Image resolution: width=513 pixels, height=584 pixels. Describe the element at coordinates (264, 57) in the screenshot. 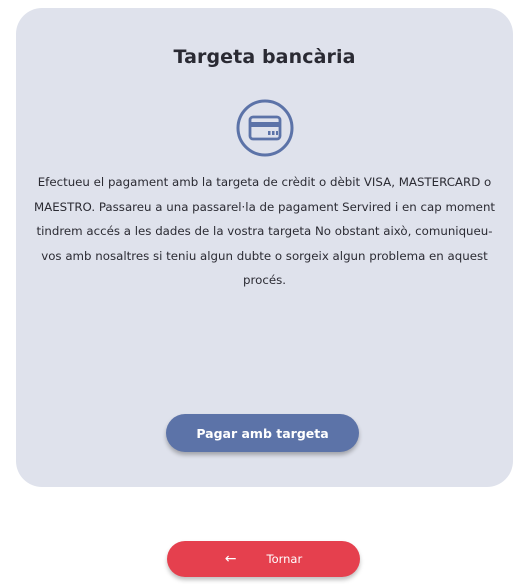

I see `card-title: Targeta bancària` at that location.